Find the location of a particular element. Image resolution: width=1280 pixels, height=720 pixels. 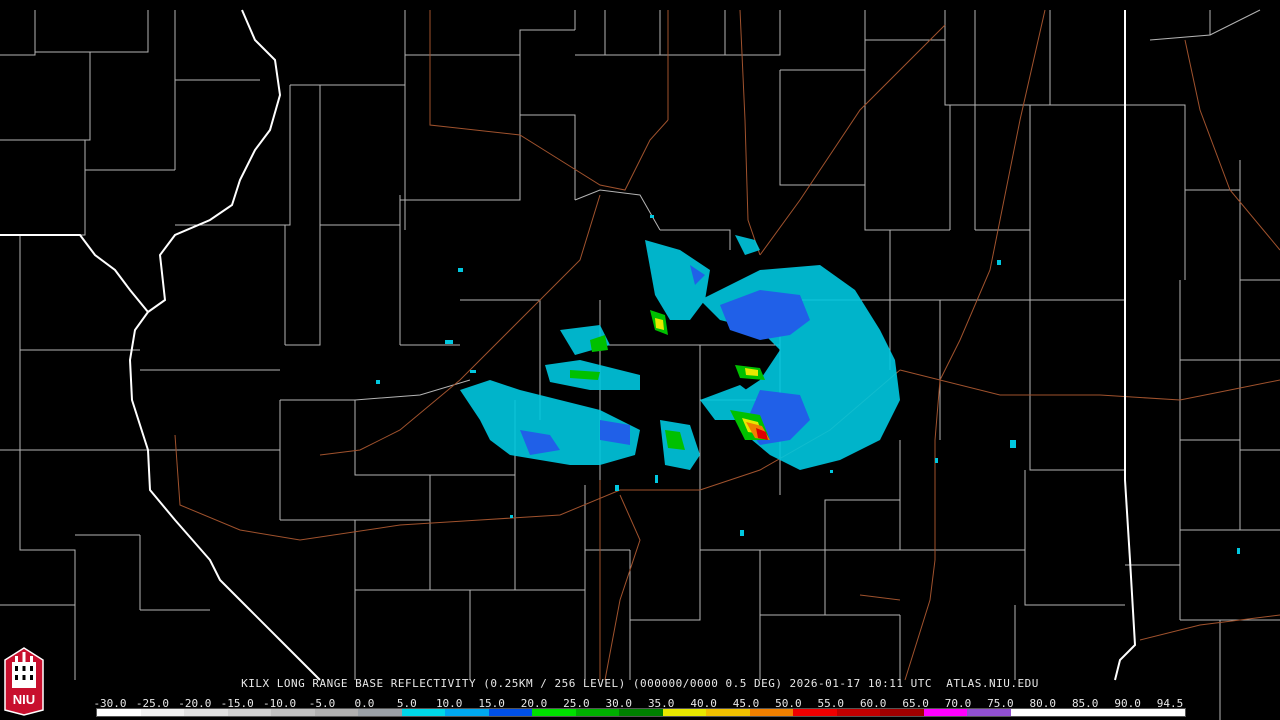

logo-text: NIU is located at coordinates (24, 699).